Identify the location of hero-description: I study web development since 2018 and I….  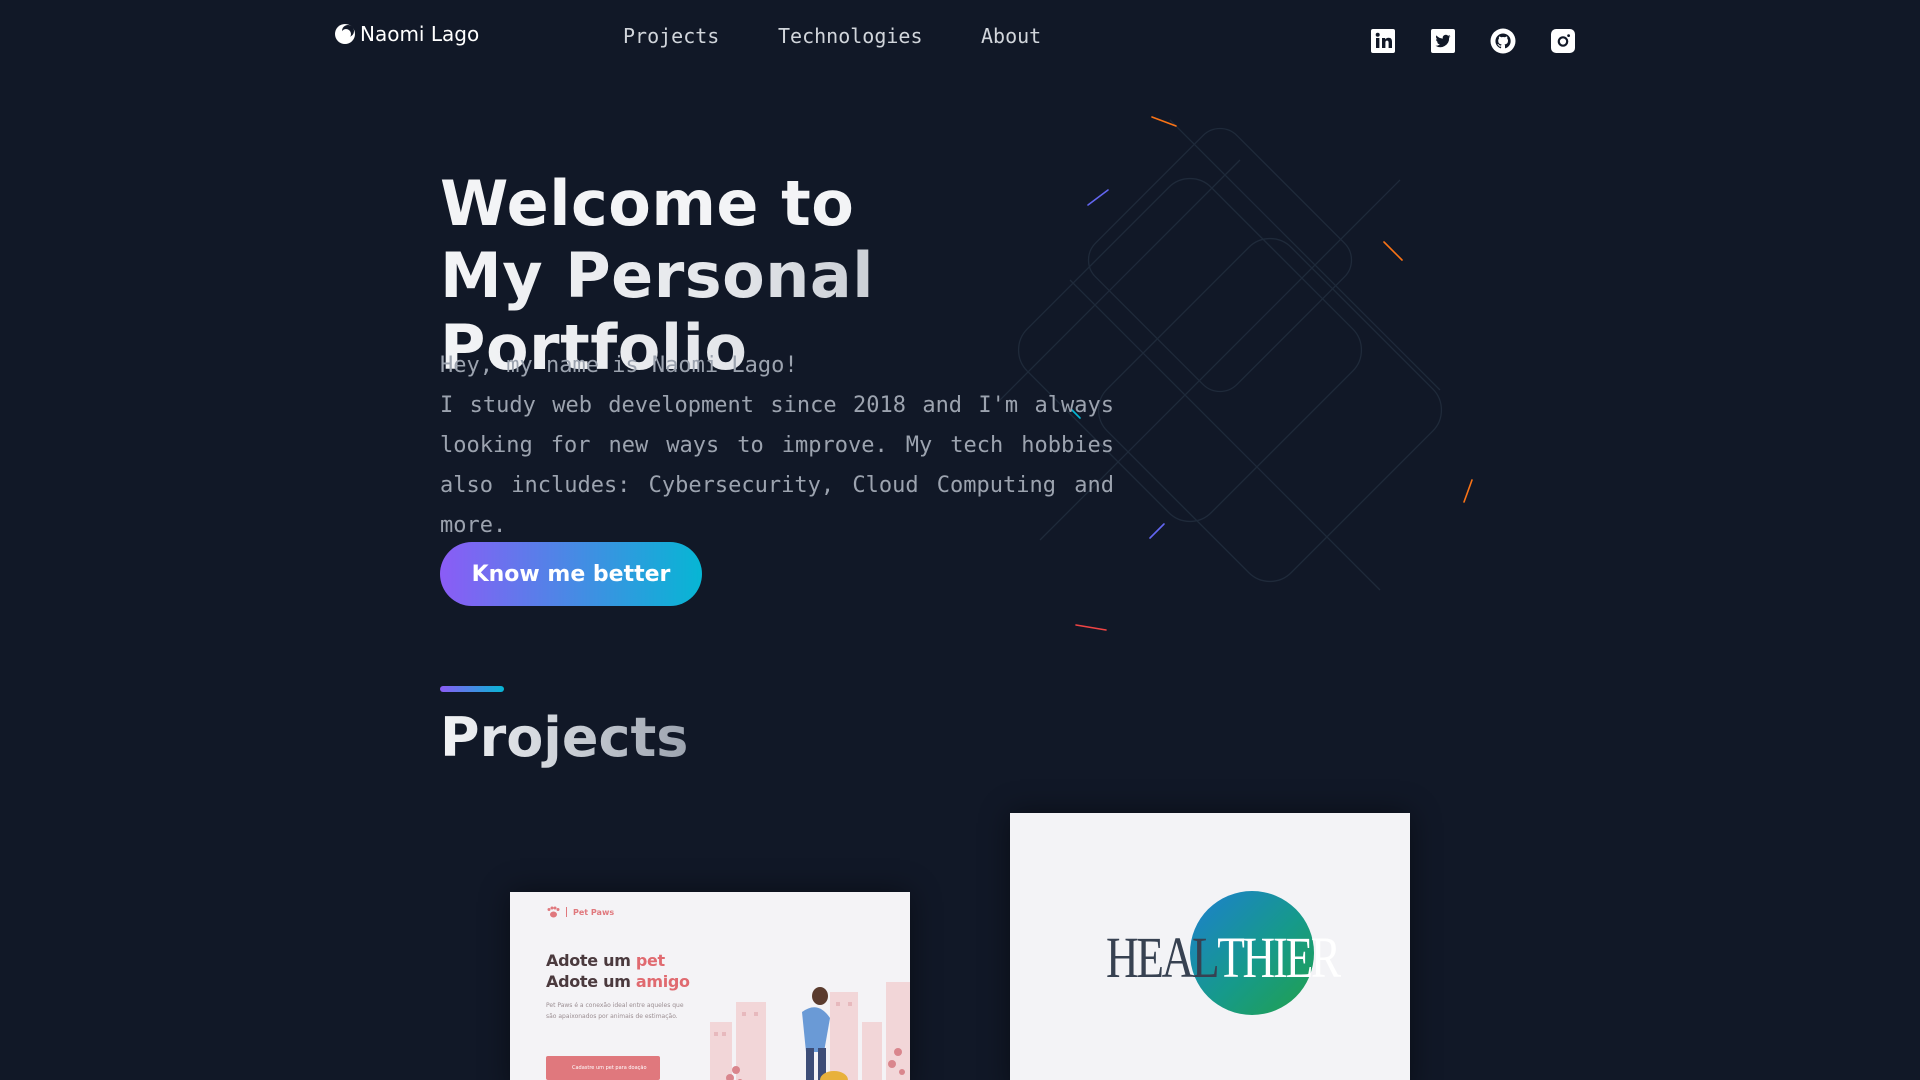
(777, 465).